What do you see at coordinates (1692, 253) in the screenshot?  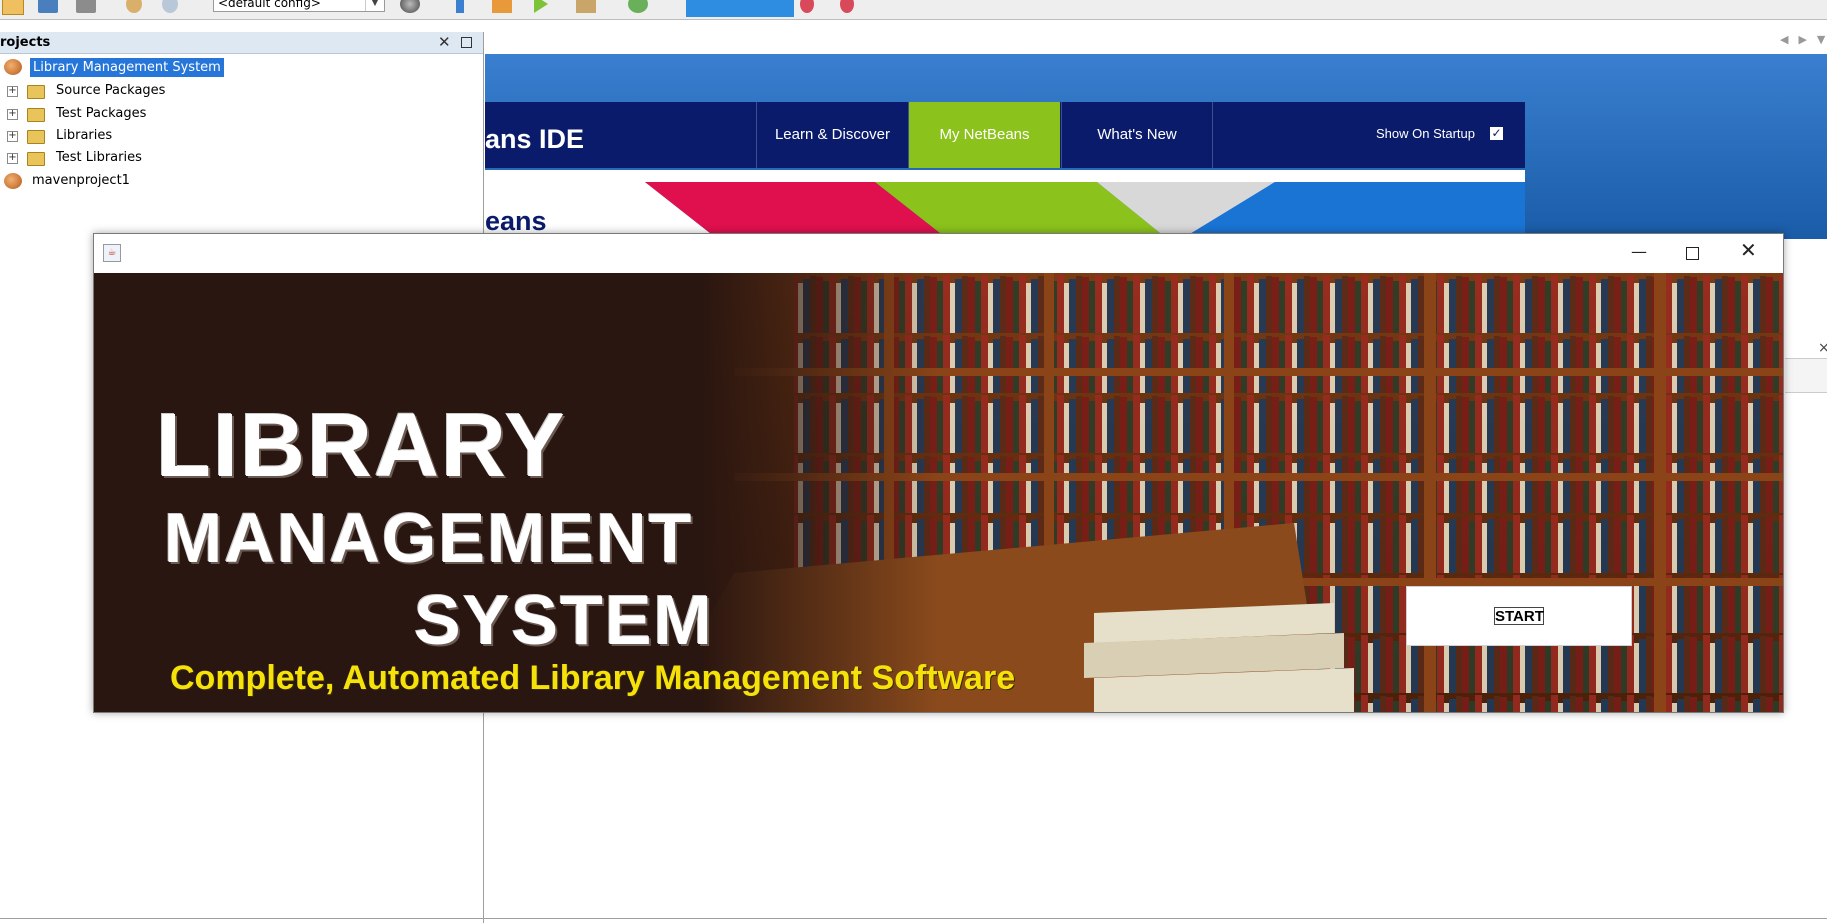 I see `maximize-icon` at bounding box center [1692, 253].